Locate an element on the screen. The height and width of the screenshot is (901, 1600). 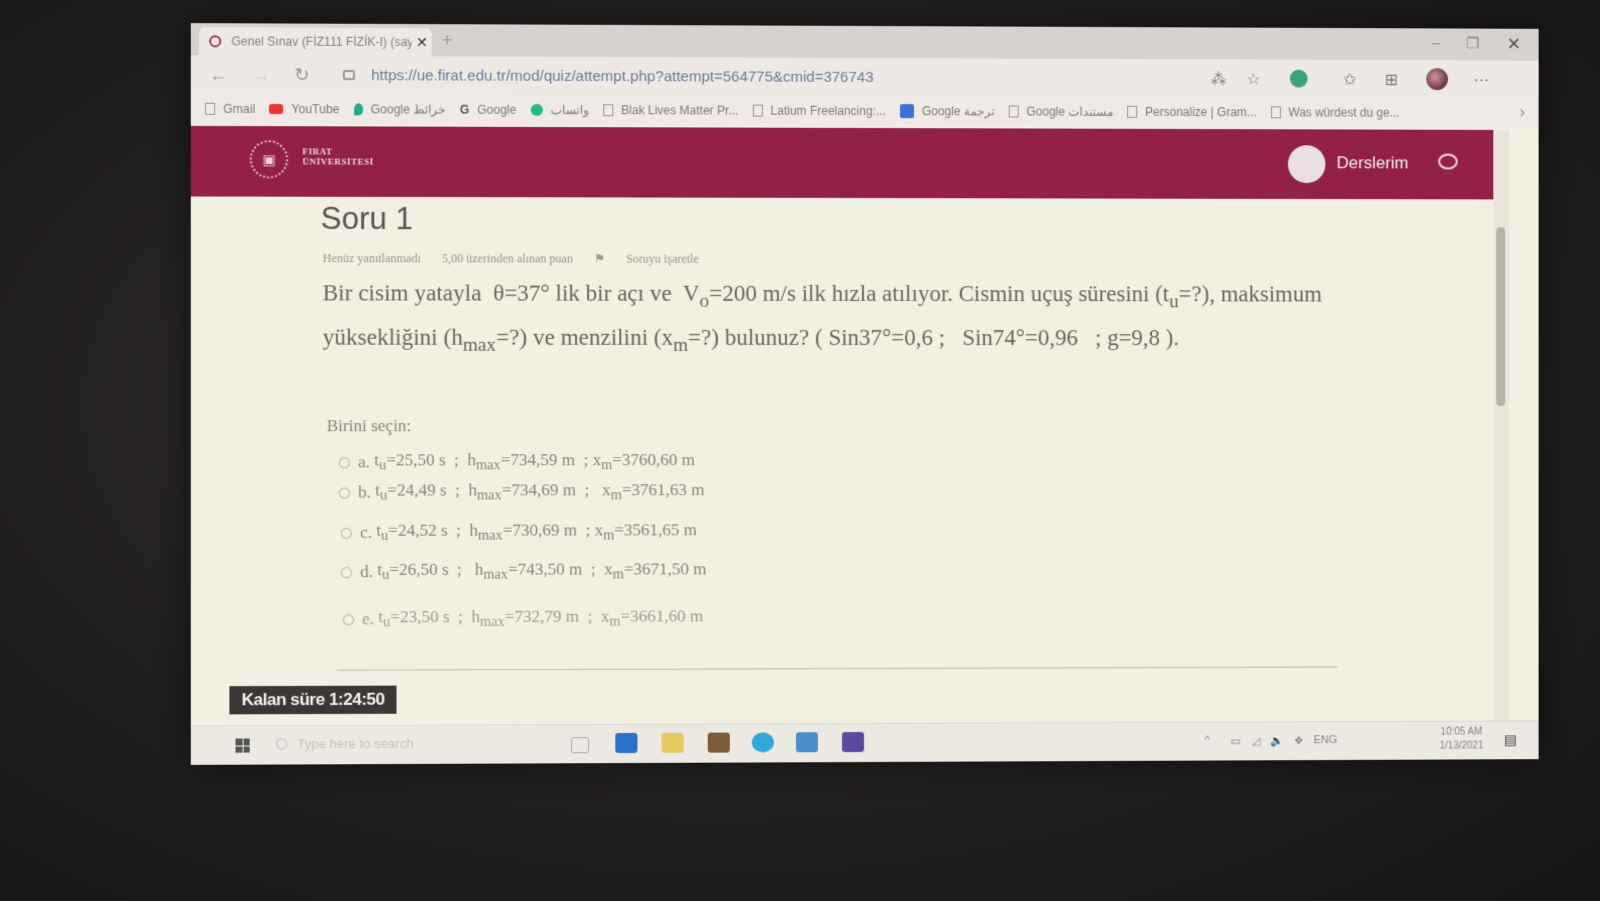
remaining-time-badge: Kalan süre 1:24:50 is located at coordinates (312, 700).